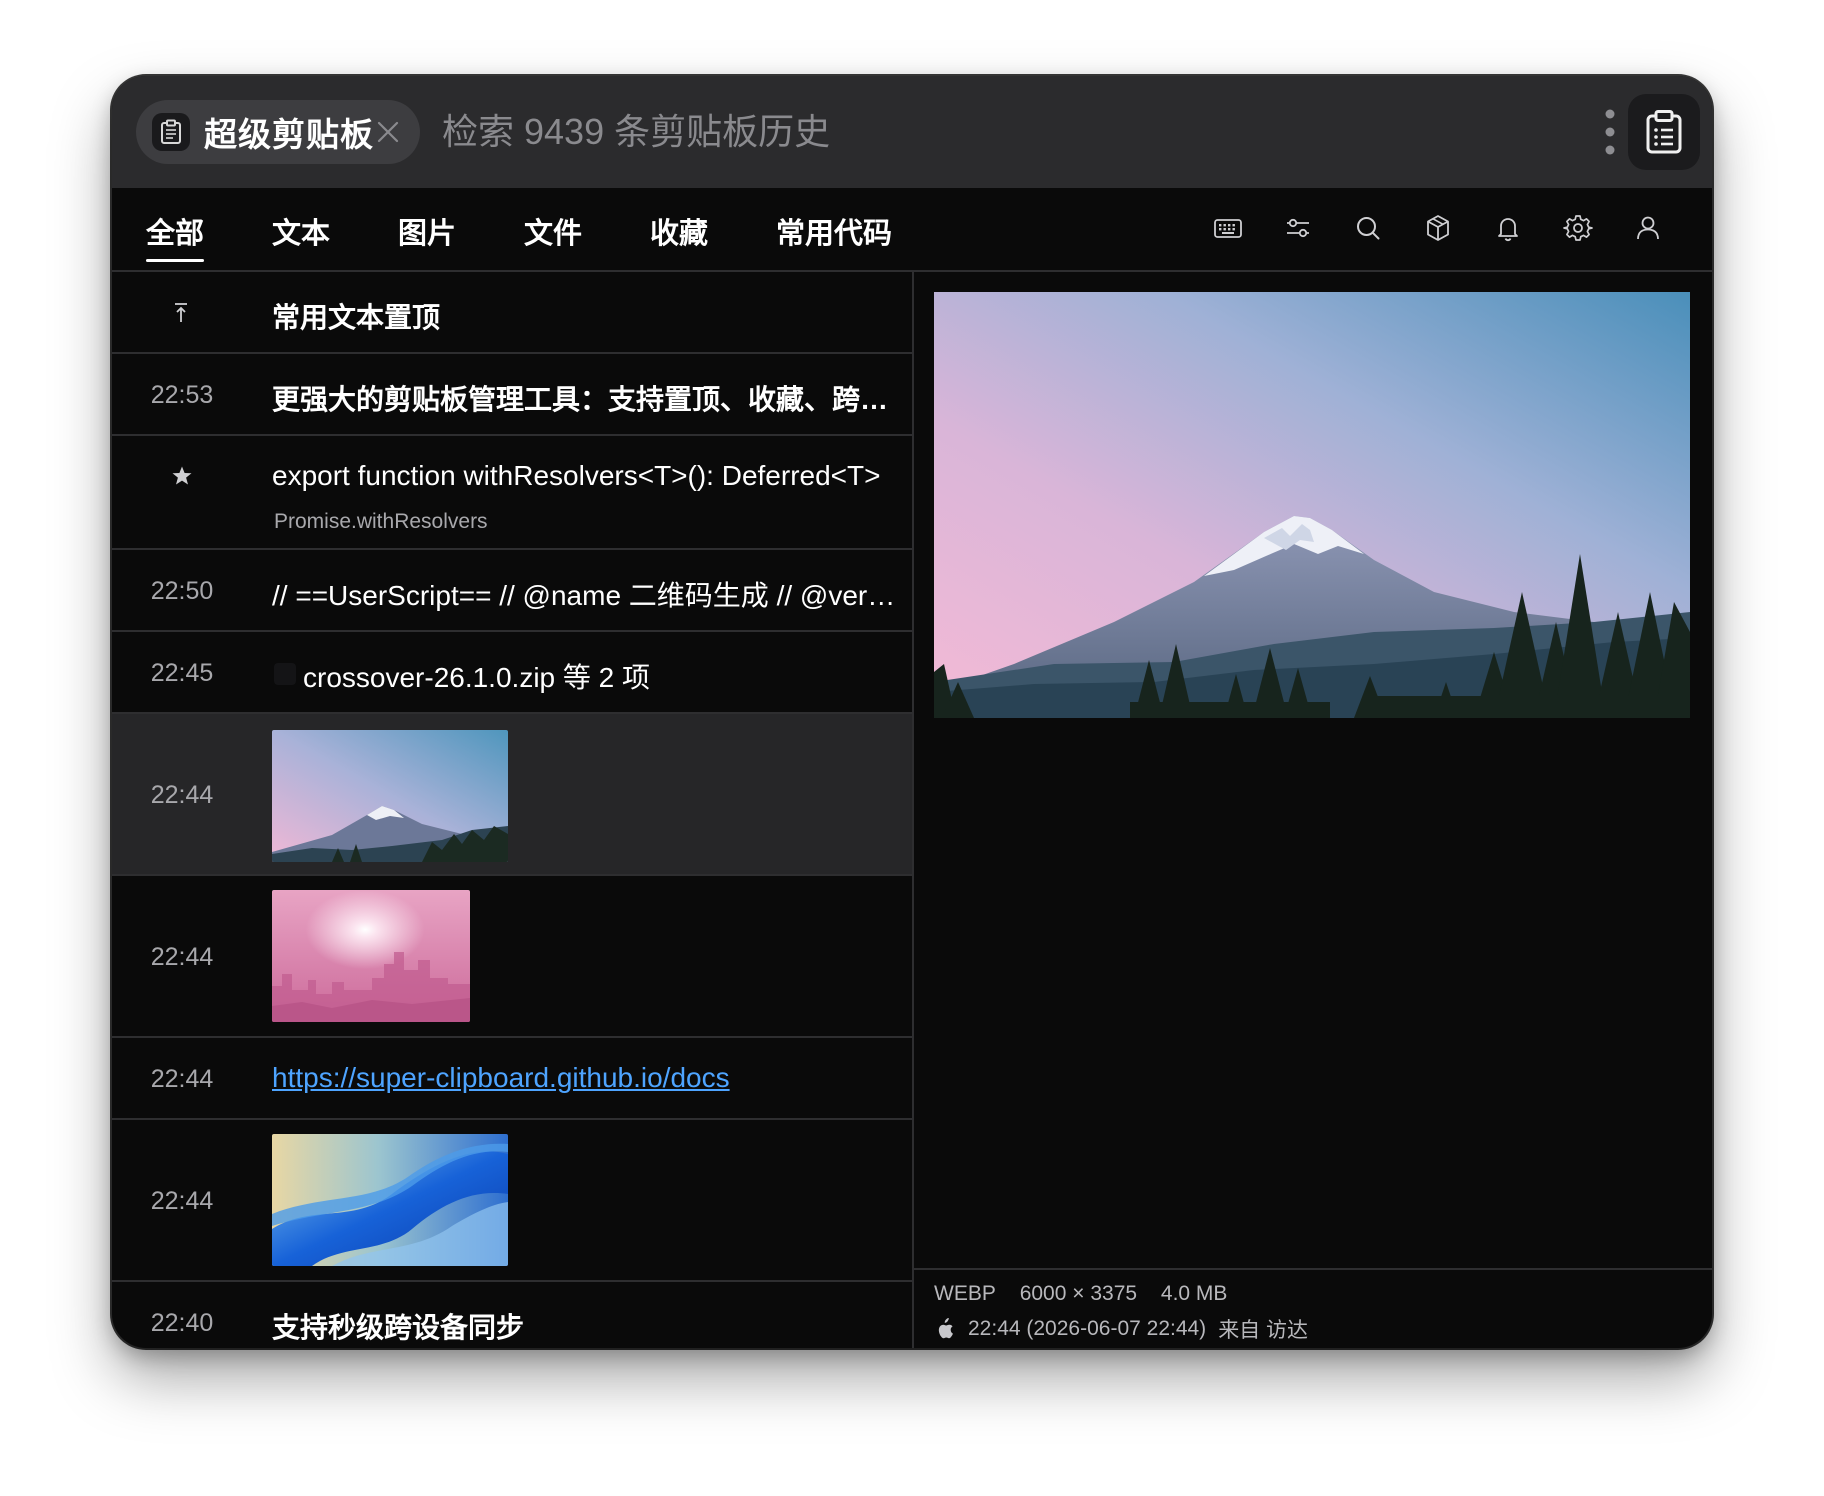 Image resolution: width=1824 pixels, height=1496 pixels. Describe the element at coordinates (182, 591) in the screenshot. I see `item-time: 22:50` at that location.